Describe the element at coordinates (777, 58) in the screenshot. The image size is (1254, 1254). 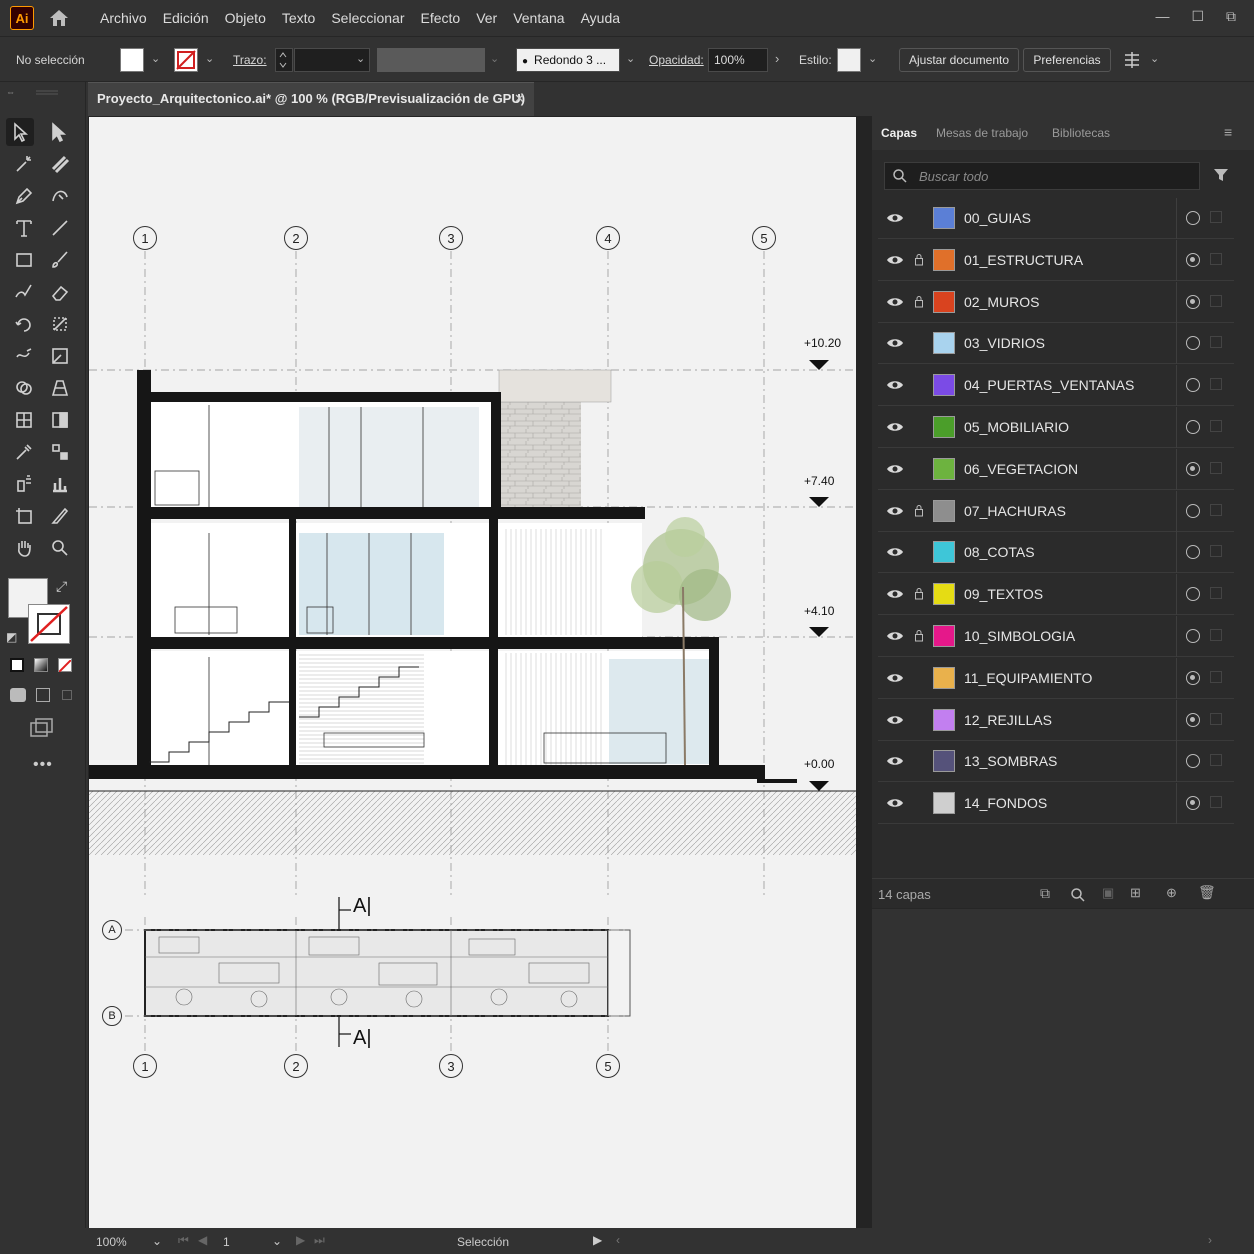
I see `chevron-right-icon: ›` at that location.